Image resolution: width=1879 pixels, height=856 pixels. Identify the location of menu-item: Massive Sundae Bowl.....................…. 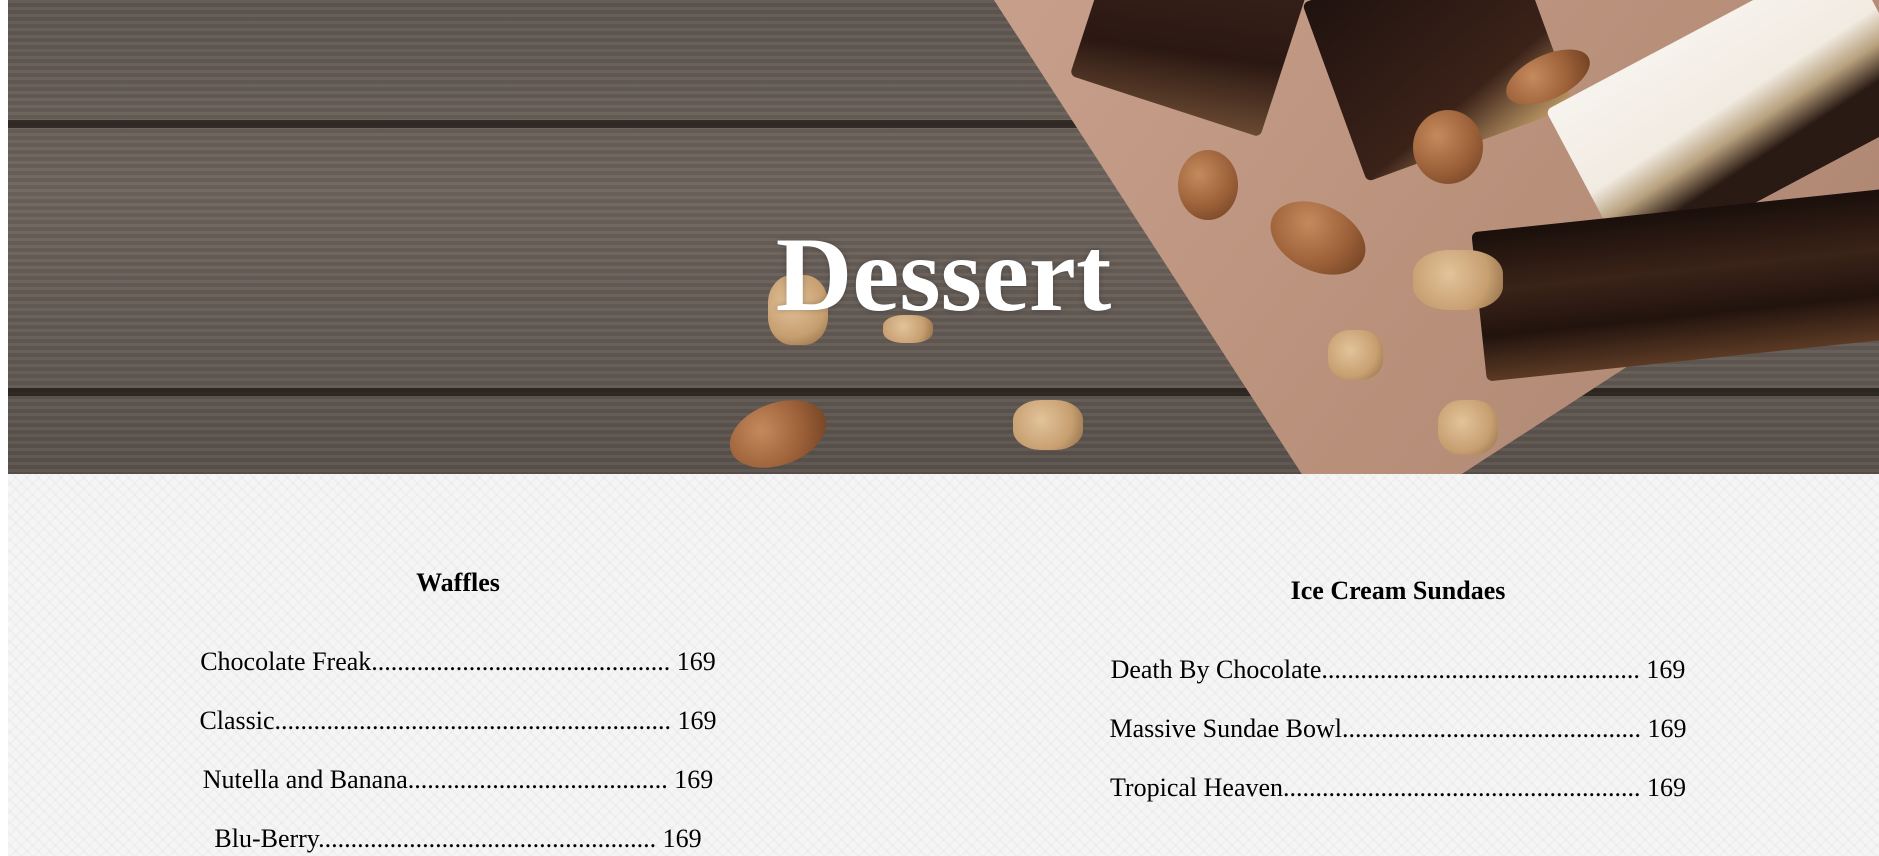
(1398, 728).